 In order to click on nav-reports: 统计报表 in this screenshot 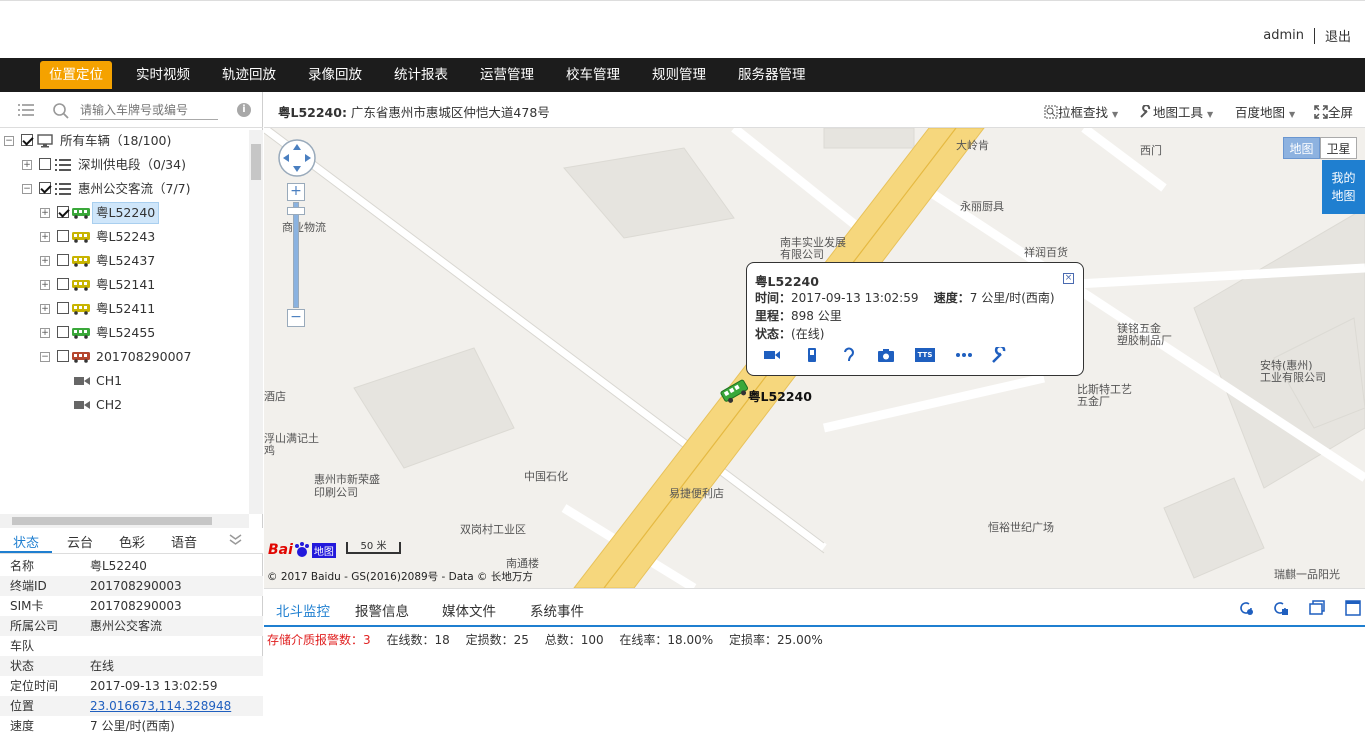, I will do `click(421, 75)`.